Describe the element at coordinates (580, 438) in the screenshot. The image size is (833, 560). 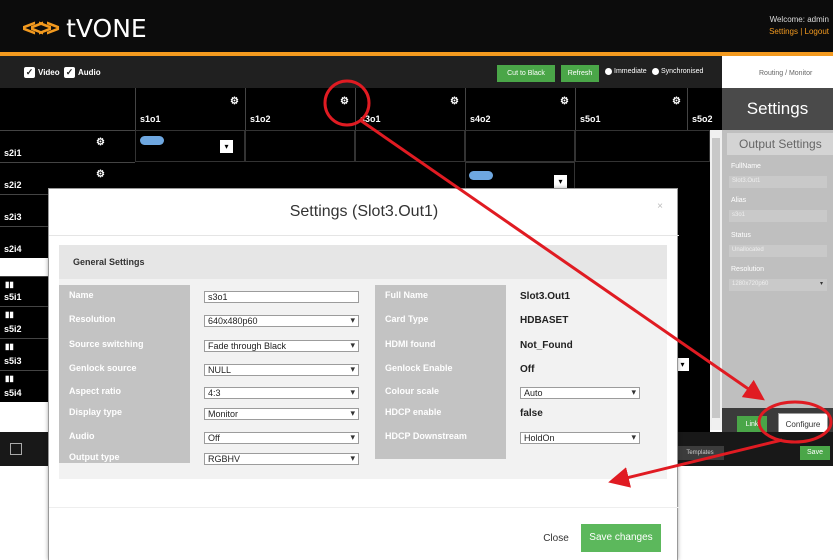
I see `hdcp-downstream-select: HoldOn ▾` at that location.